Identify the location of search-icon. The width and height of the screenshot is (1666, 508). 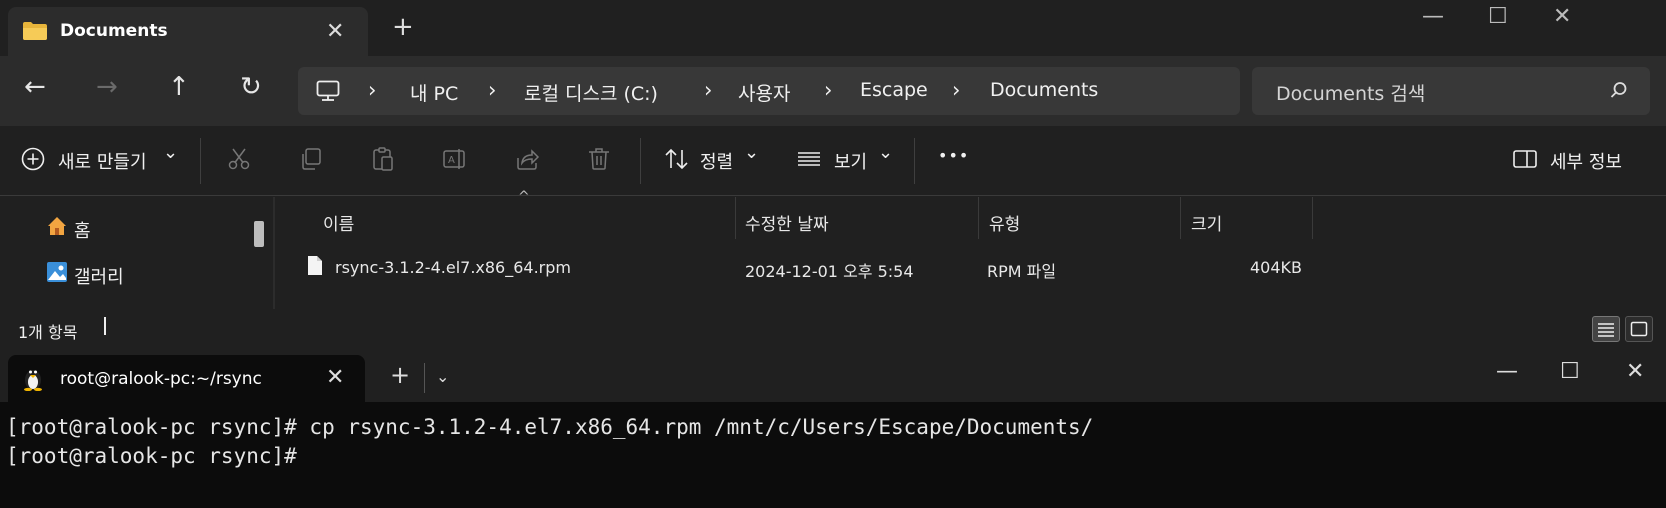
(1619, 90).